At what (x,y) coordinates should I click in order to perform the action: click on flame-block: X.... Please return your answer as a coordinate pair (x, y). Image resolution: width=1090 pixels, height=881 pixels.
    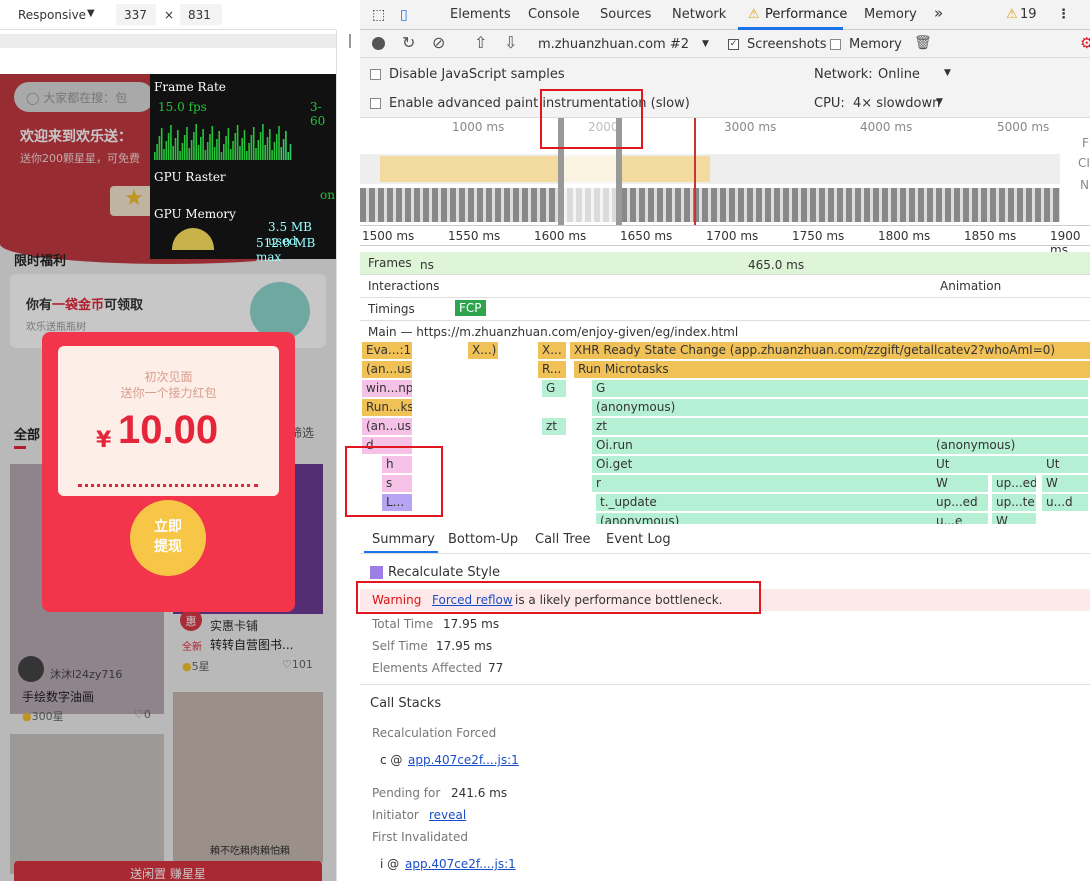
    Looking at the image, I should click on (552, 350).